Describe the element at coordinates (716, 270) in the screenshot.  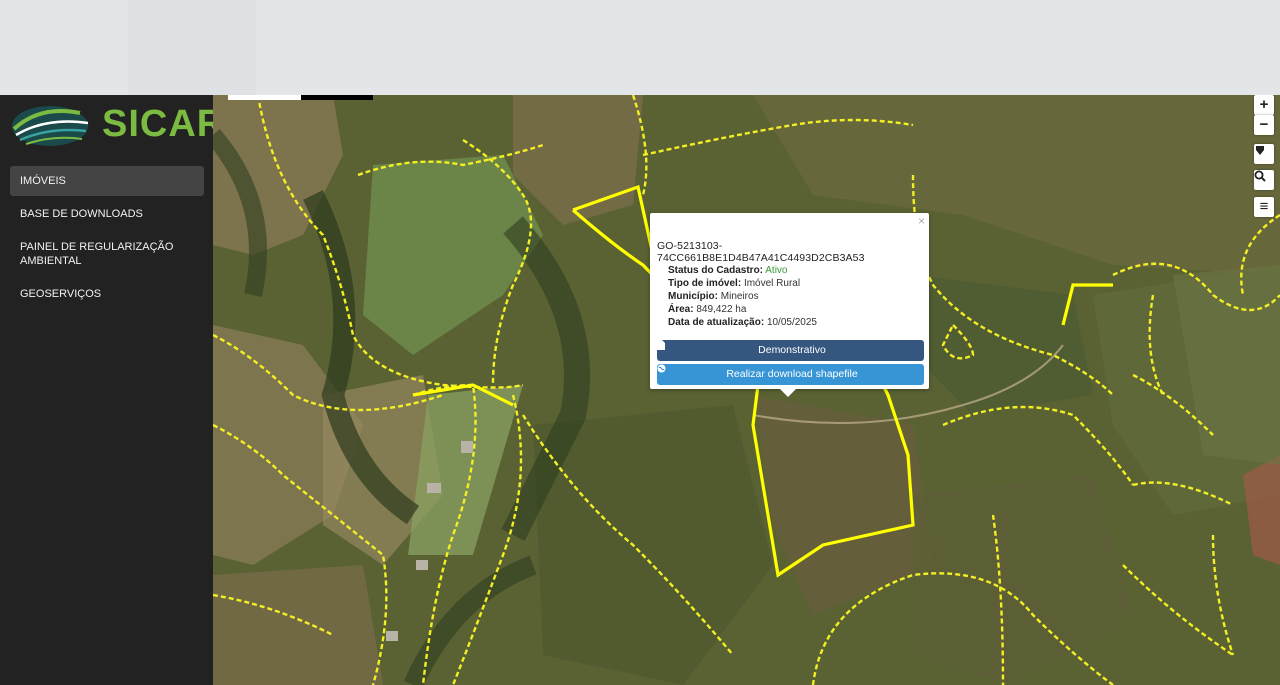
I see `field-label: Status do Cadastro:` at that location.